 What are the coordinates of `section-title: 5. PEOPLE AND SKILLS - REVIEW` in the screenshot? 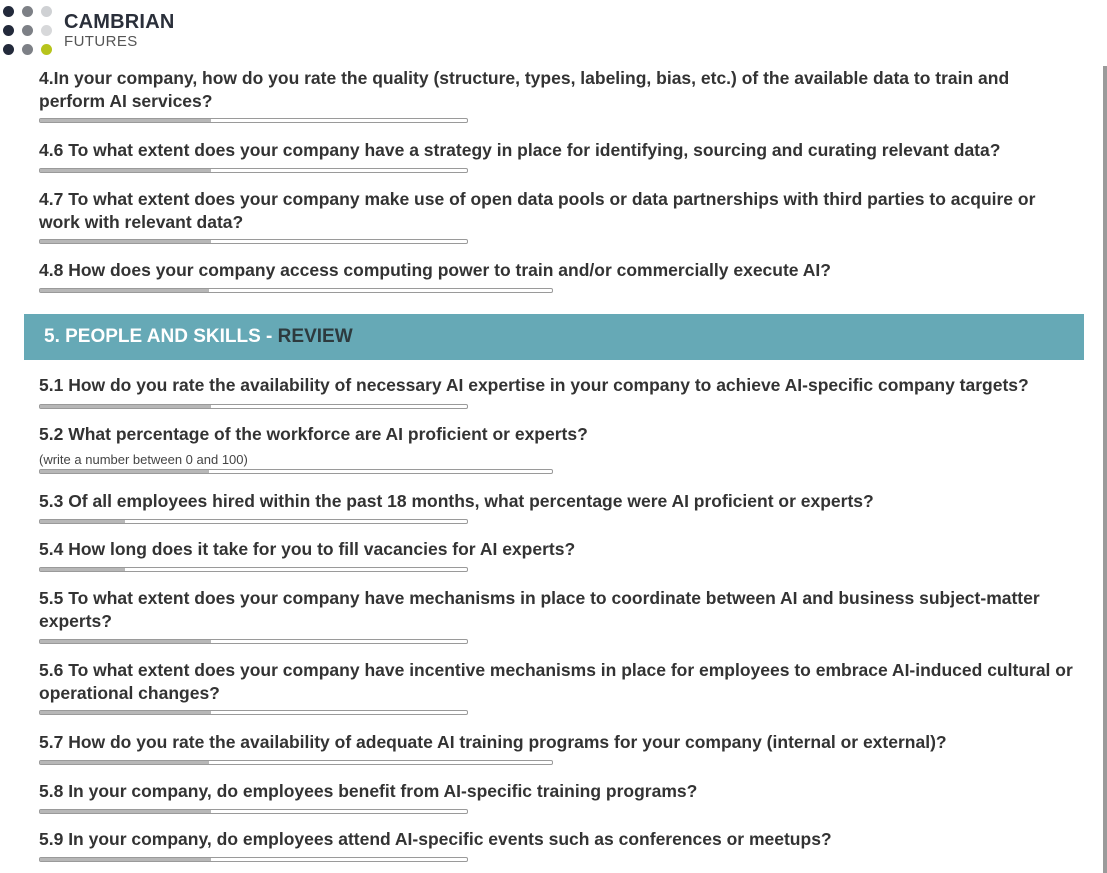 It's located at (198, 337).